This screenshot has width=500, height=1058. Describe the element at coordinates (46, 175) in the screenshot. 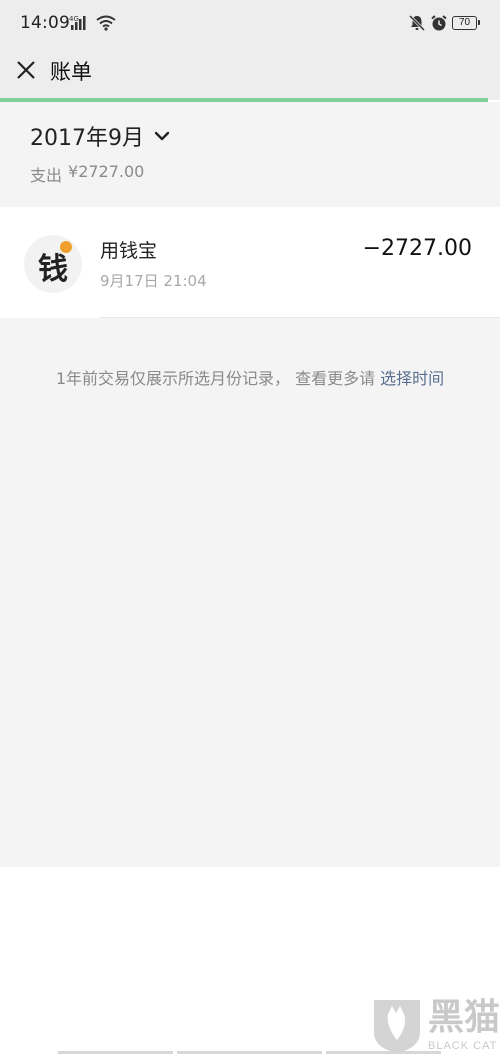

I see `spend-label: 支出` at that location.